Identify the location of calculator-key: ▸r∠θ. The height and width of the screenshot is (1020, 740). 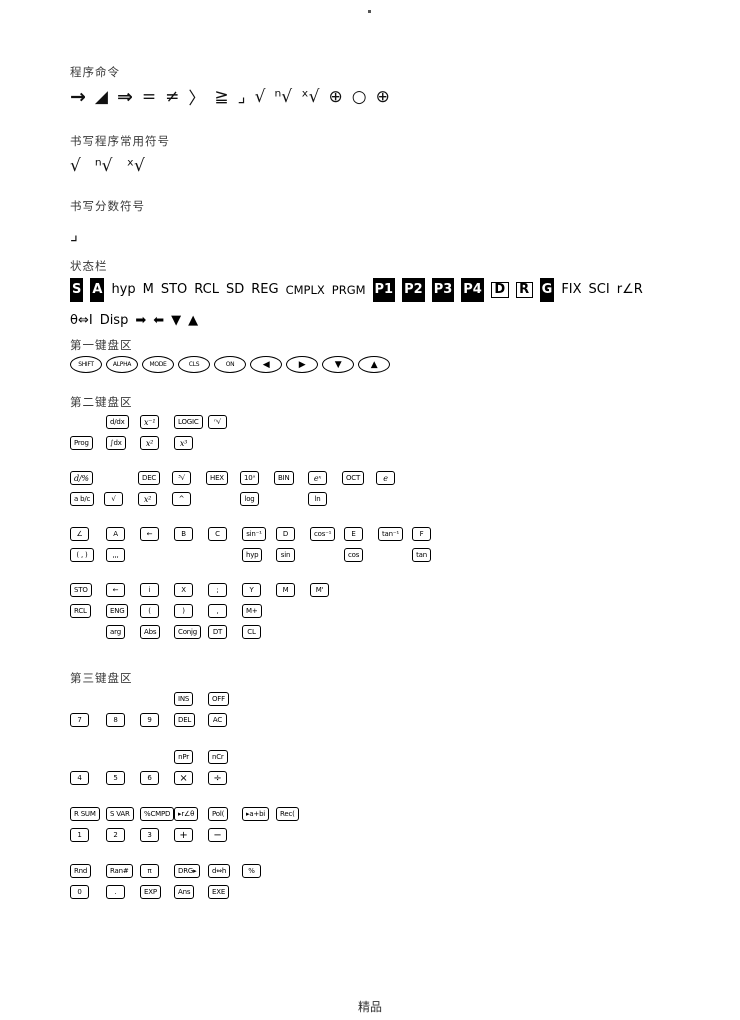
(186, 814).